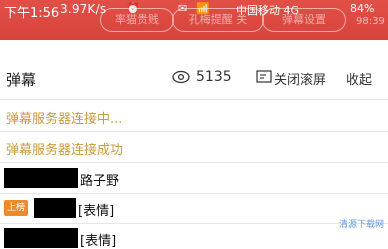 This screenshot has width=388, height=249. What do you see at coordinates (83, 9) in the screenshot?
I see `status-speed: 3.97K/s` at bounding box center [83, 9].